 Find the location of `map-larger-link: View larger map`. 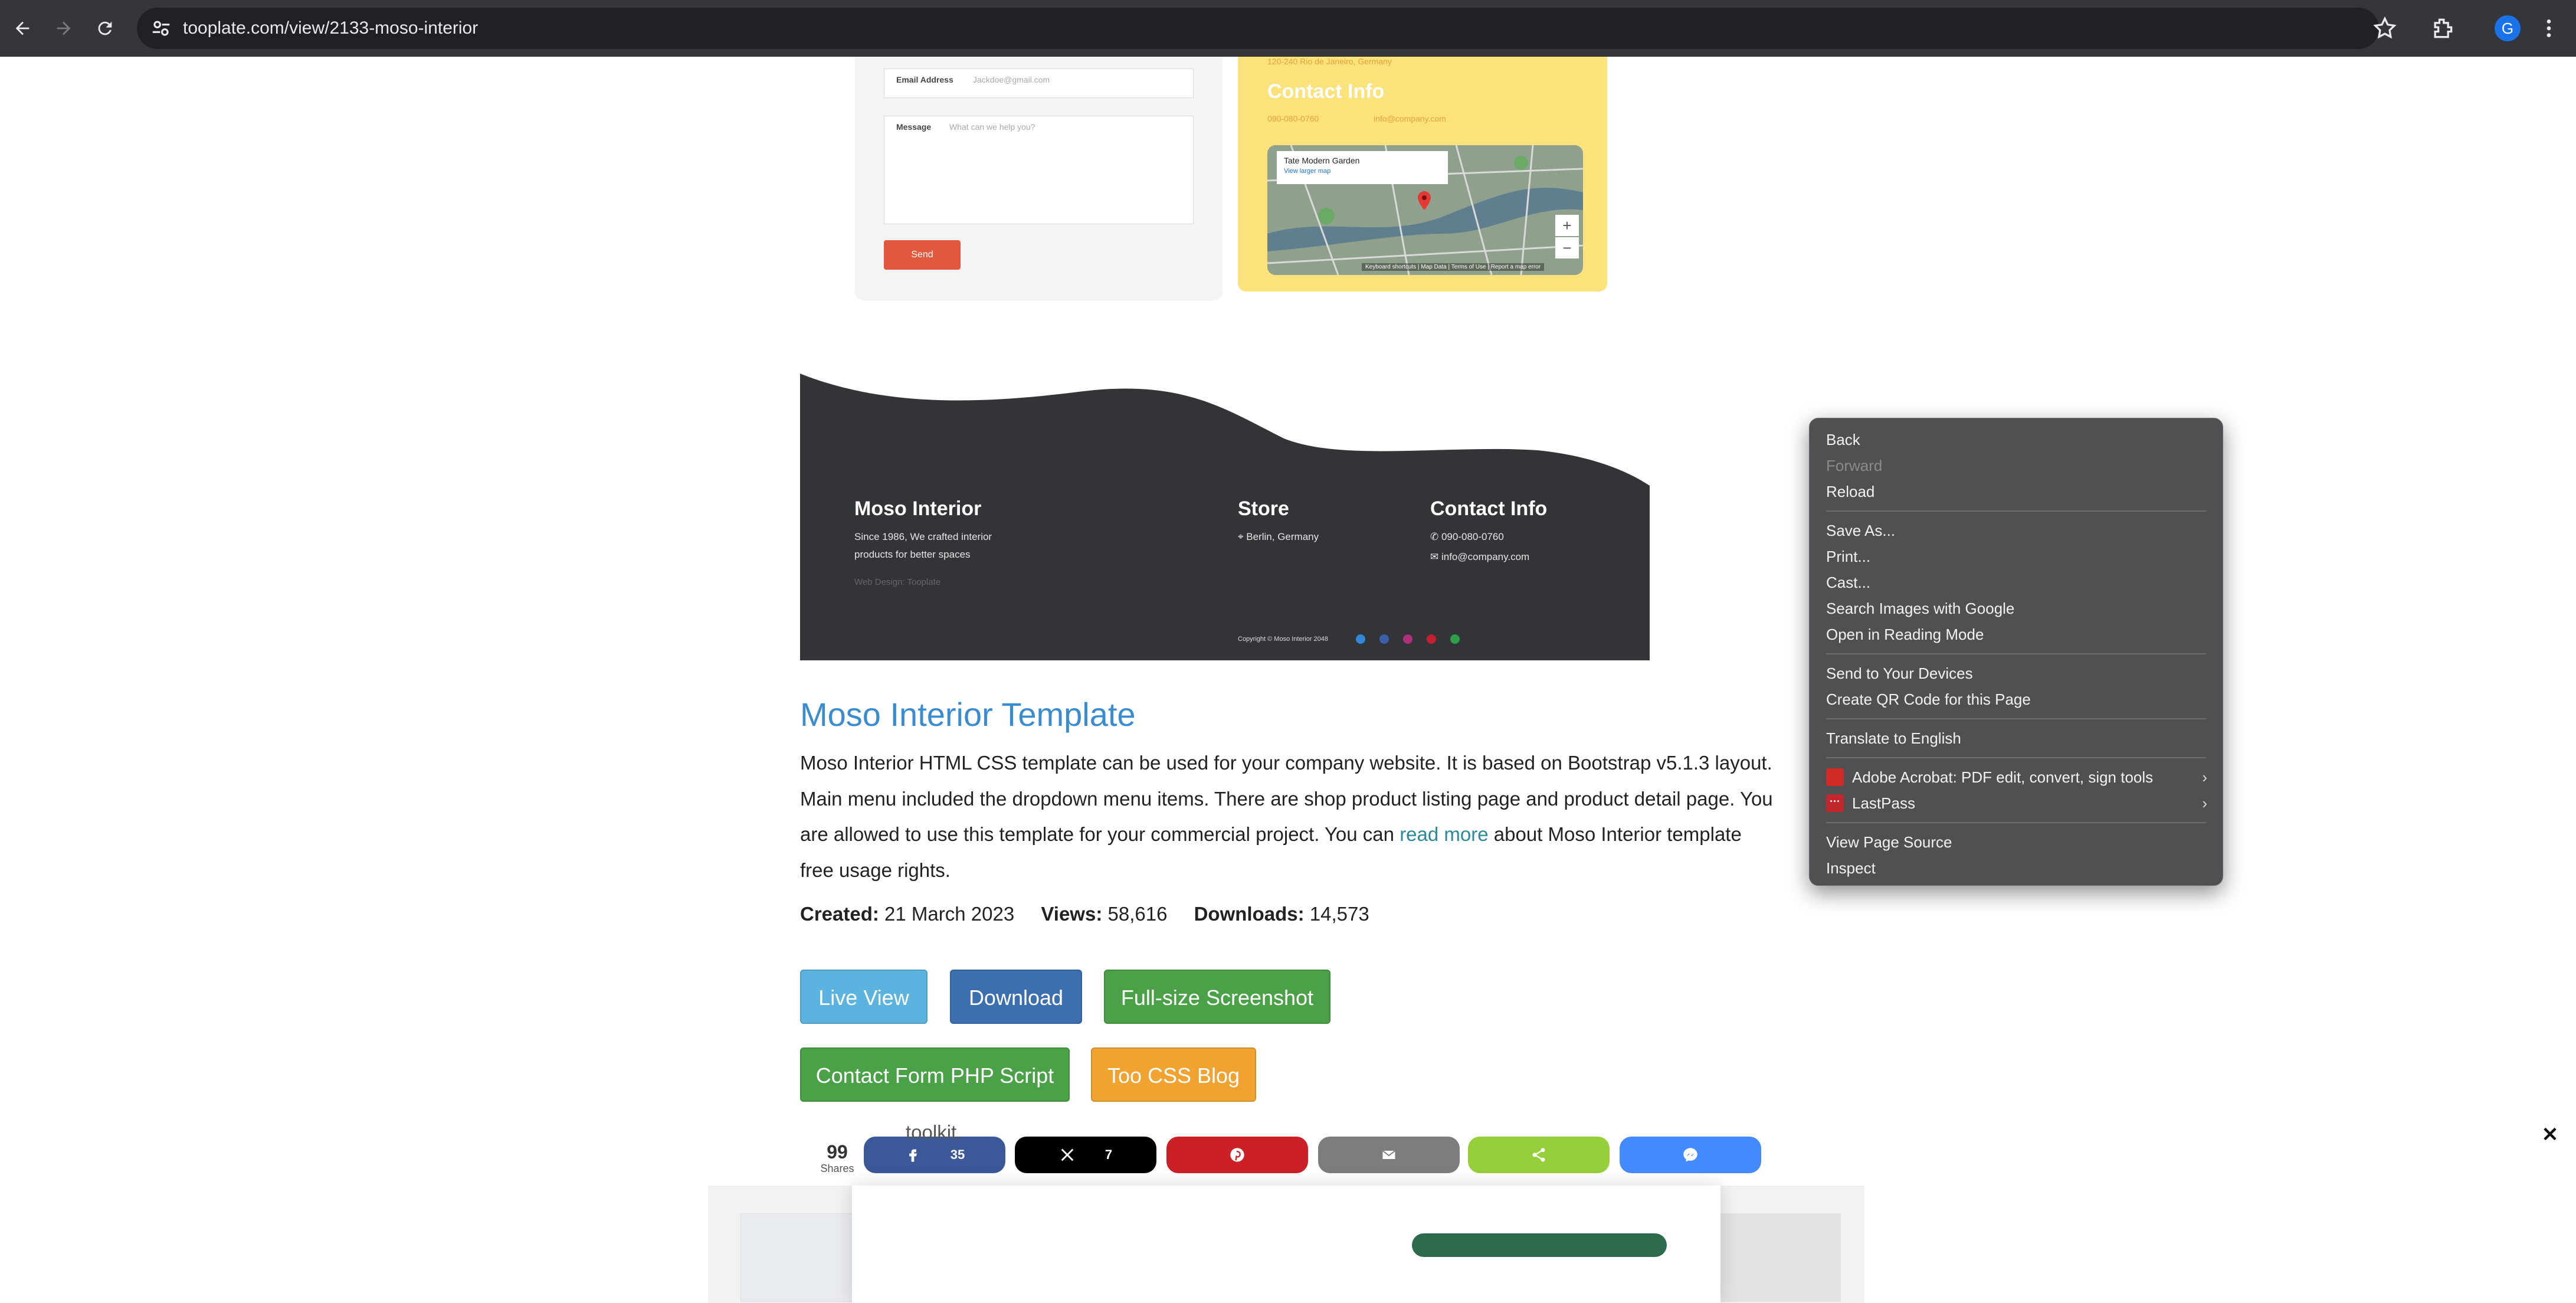

map-larger-link: View larger map is located at coordinates (1307, 171).